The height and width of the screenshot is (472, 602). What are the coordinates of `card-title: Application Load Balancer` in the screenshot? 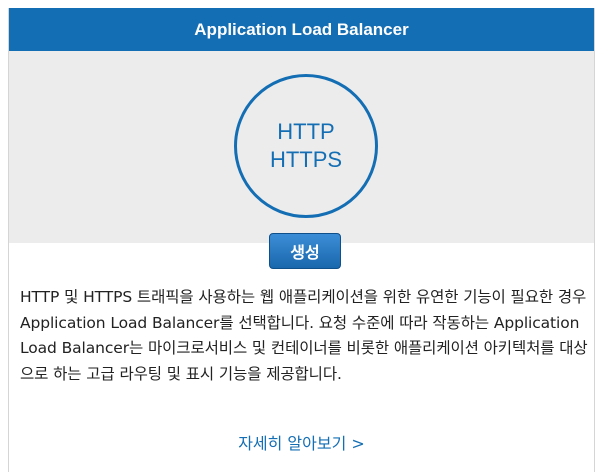 It's located at (301, 29).